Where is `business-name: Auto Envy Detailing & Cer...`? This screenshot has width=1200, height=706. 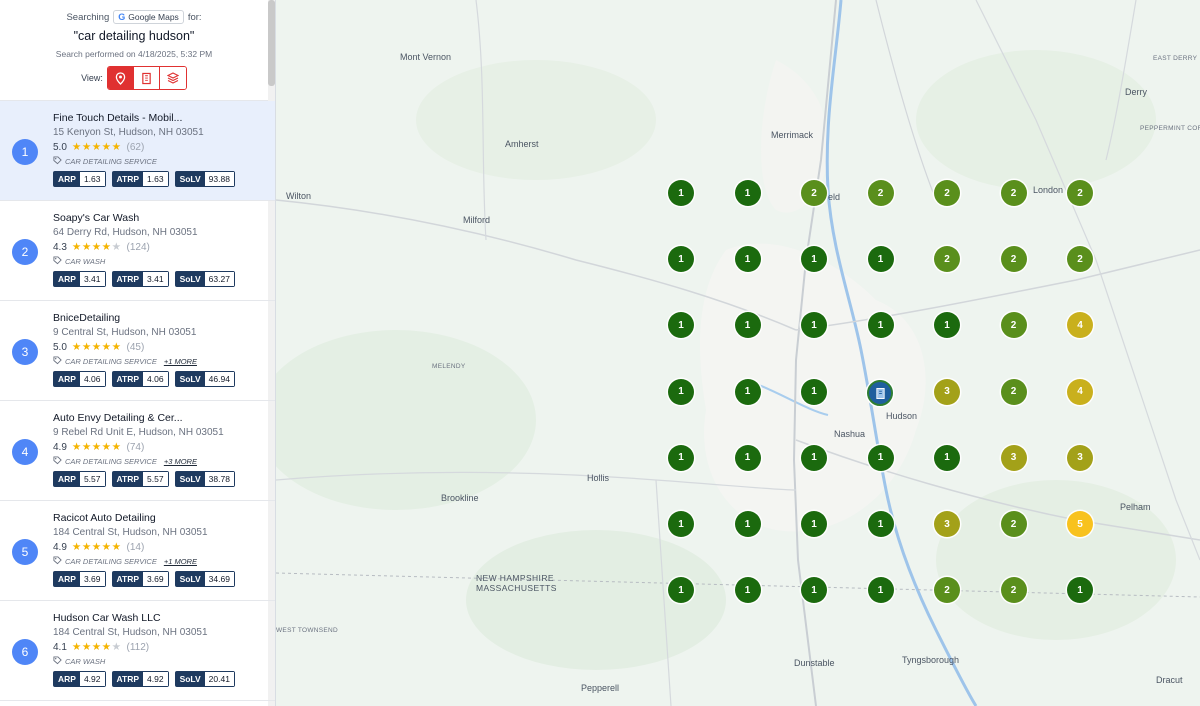 business-name: Auto Envy Detailing & Cer... is located at coordinates (159, 418).